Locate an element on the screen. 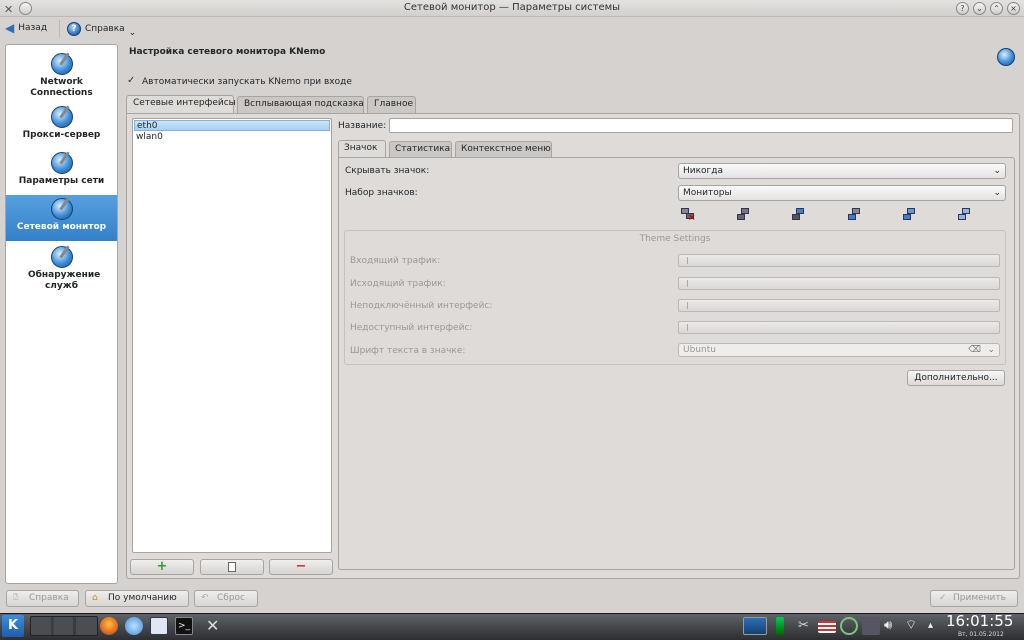  sidebar-item-network-connections: Network Connections is located at coordinates (61, 75).